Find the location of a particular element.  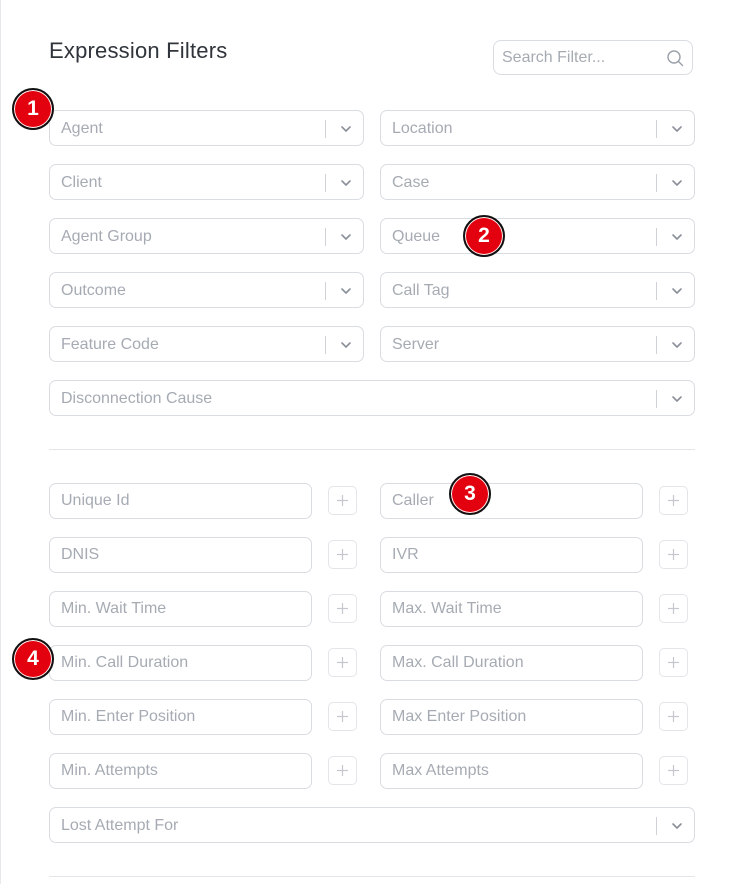

max-enter-position-field is located at coordinates (511, 717).